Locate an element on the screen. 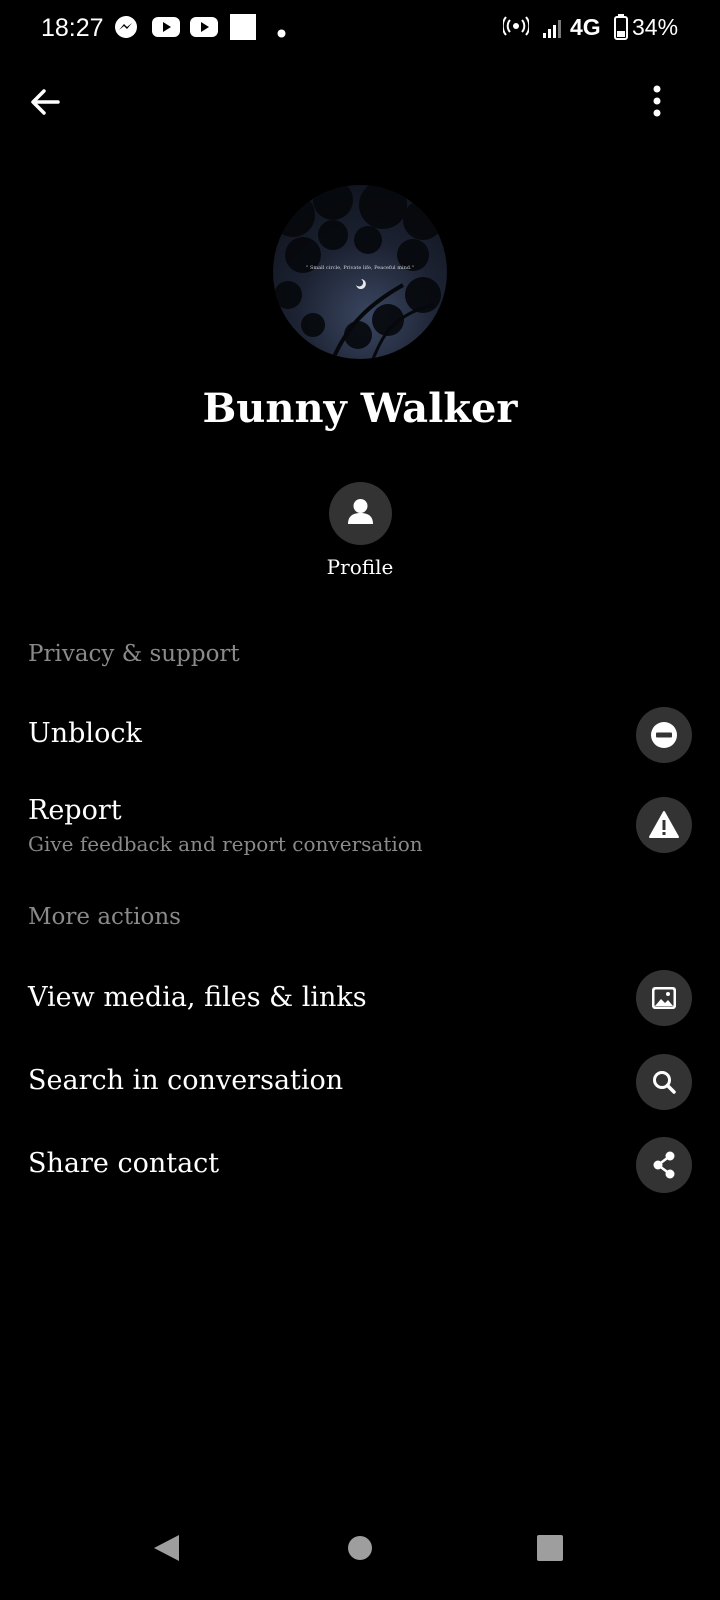 The height and width of the screenshot is (1600, 720). more-options-button is located at coordinates (658, 102).